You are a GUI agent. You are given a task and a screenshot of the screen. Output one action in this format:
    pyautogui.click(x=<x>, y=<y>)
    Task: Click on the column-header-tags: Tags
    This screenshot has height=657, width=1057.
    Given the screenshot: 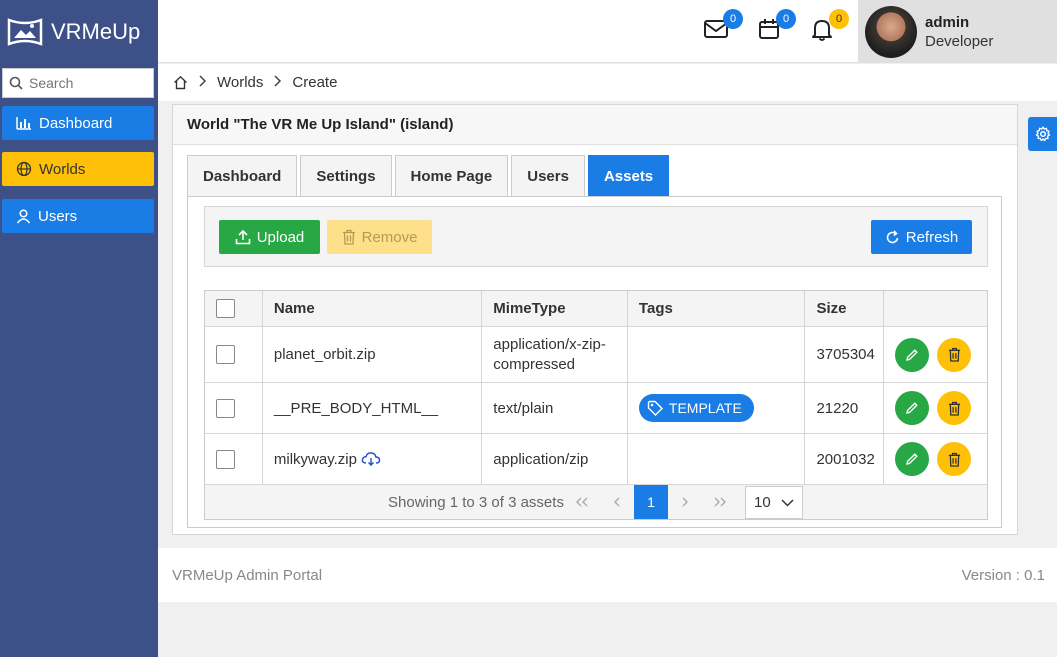 What is the action you would take?
    pyautogui.click(x=716, y=308)
    